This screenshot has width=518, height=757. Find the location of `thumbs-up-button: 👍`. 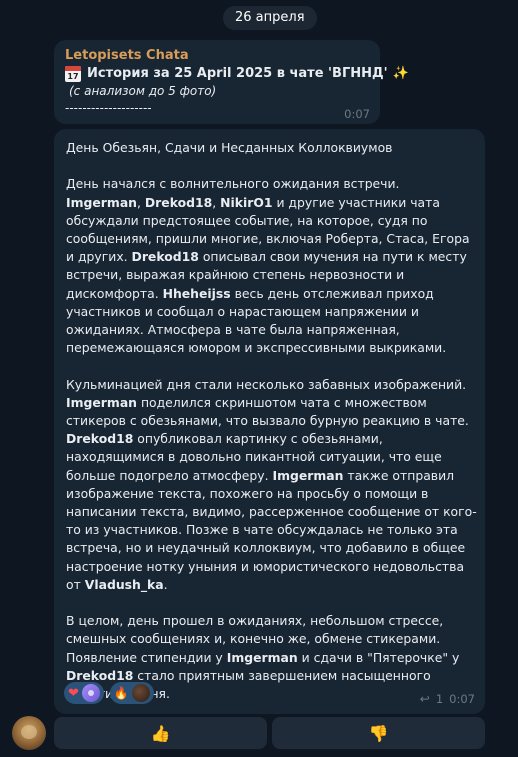

thumbs-up-button: 👍 is located at coordinates (160, 733).